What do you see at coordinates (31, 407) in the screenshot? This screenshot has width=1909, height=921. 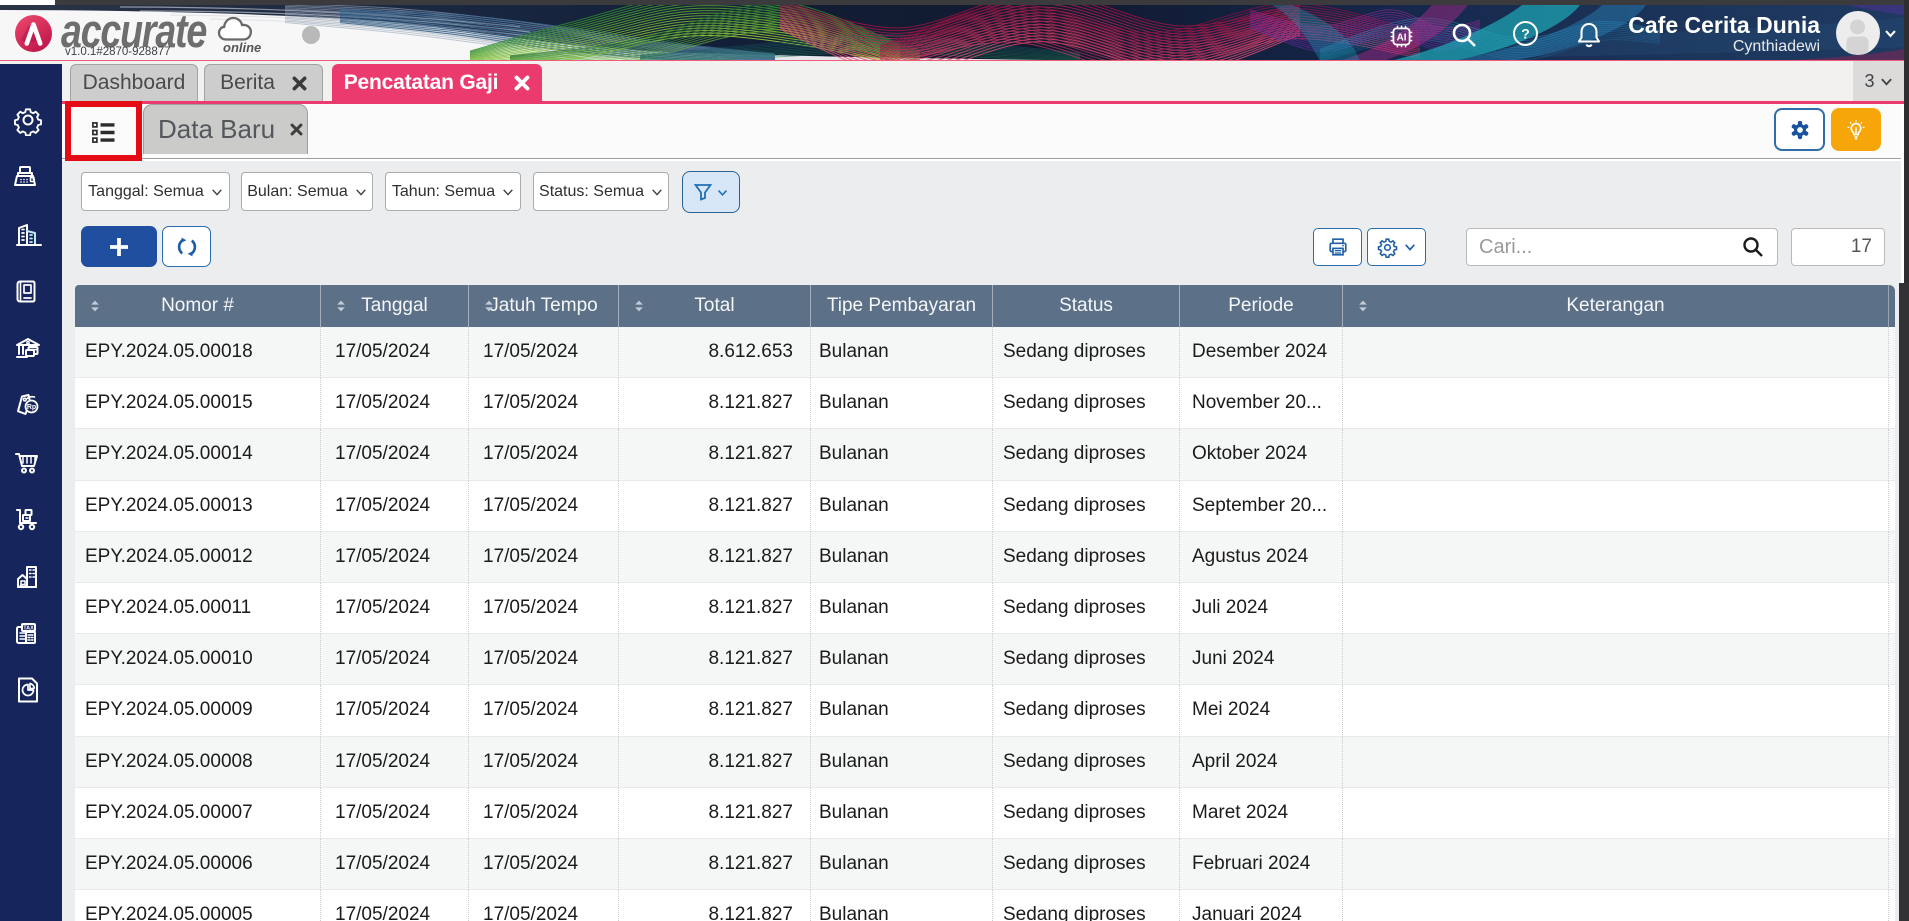 I see `svg-text: Rp` at bounding box center [31, 407].